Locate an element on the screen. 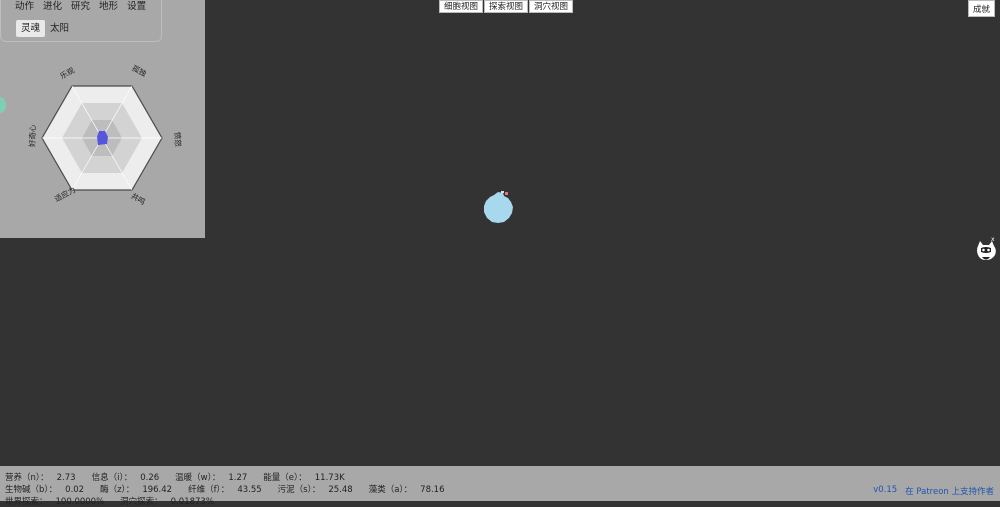 This screenshot has height=507, width=1000. resource-algae: 藻类（a）： 78.16 is located at coordinates (406, 490).